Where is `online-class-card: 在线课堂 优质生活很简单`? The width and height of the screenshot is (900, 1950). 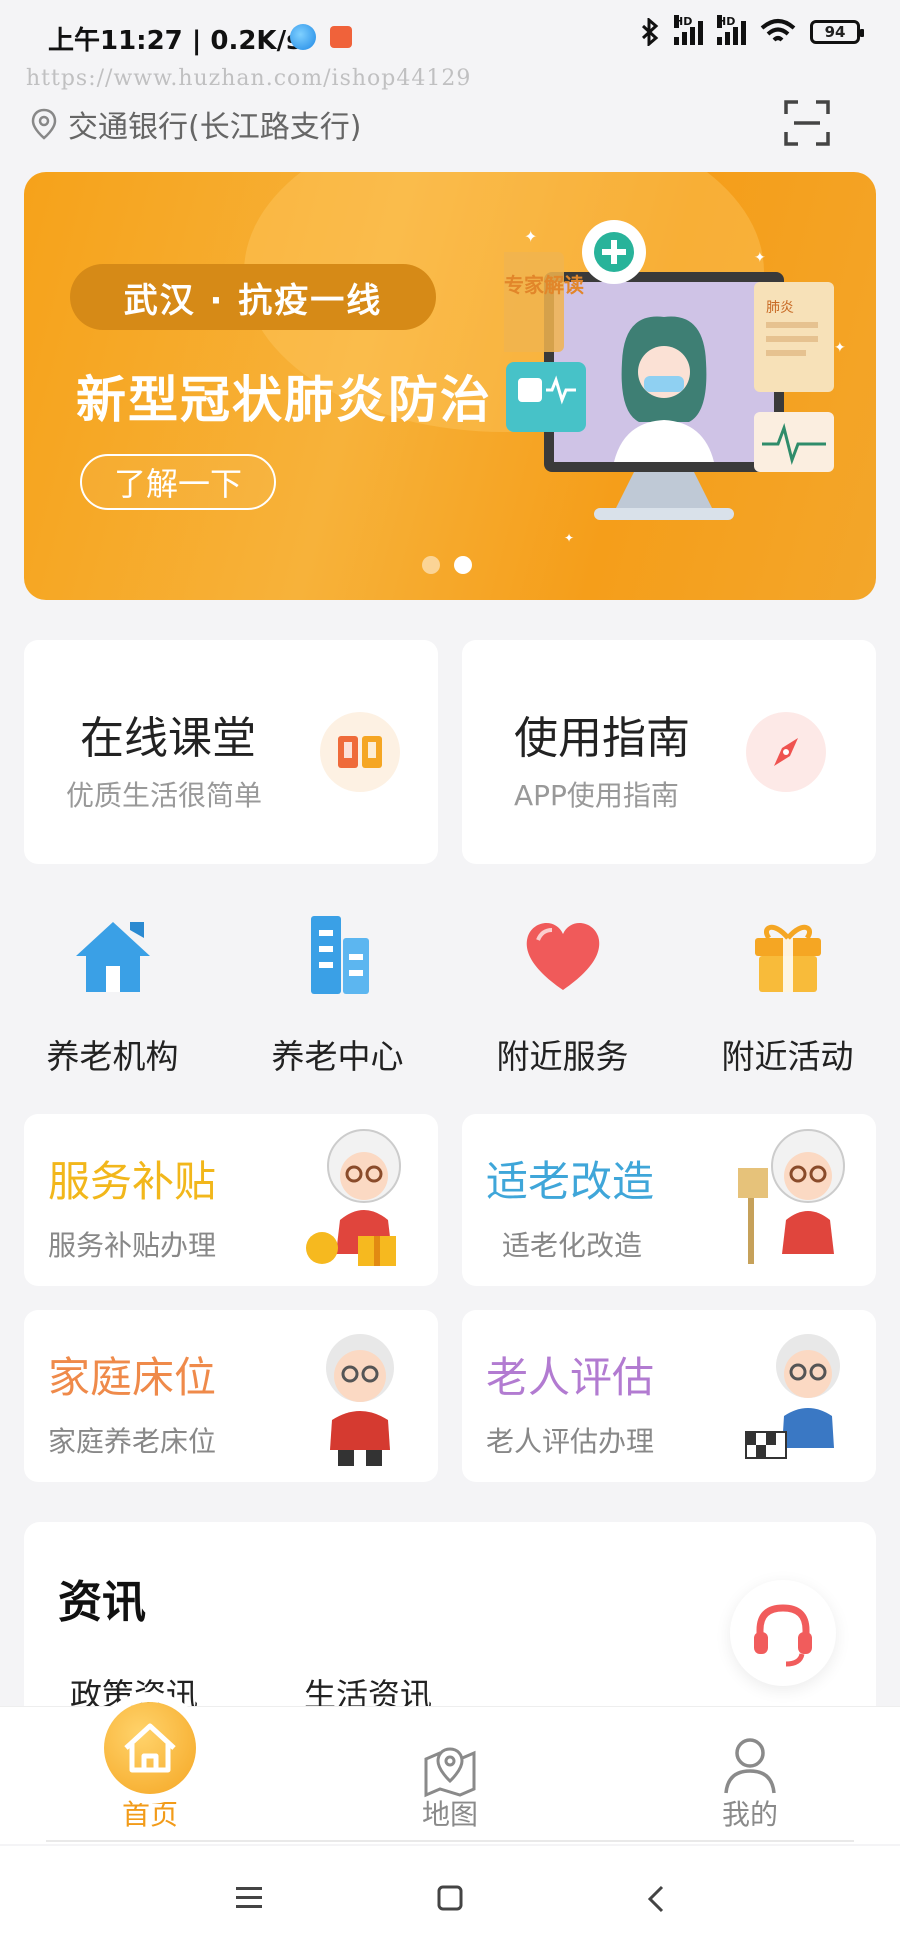
online-class-card: 在线课堂 优质生活很简单 is located at coordinates (231, 752).